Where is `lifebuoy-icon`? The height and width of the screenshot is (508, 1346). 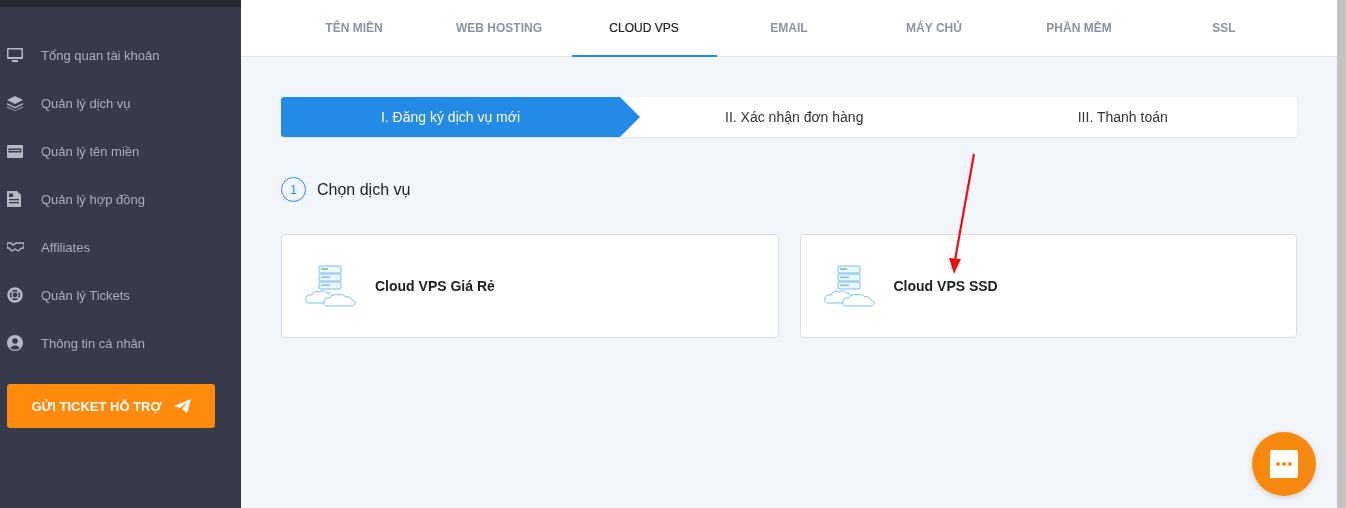 lifebuoy-icon is located at coordinates (15, 295).